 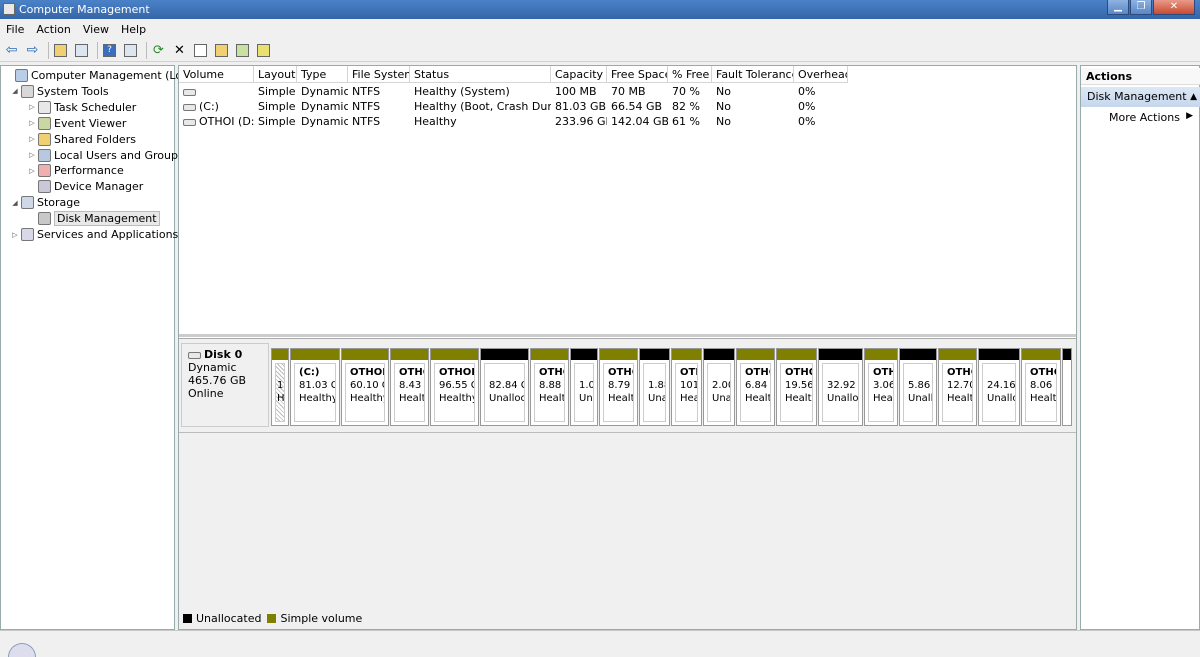 I want to click on partition-simple: OTHC 8.43 C Healt, so click(x=409, y=387).